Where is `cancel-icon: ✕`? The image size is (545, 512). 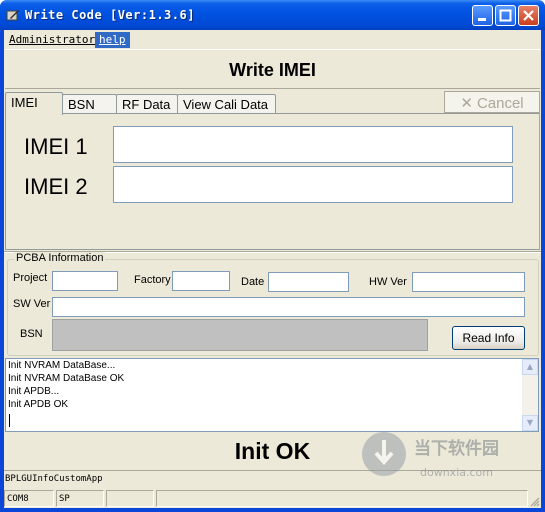
cancel-icon: ✕ is located at coordinates (466, 103).